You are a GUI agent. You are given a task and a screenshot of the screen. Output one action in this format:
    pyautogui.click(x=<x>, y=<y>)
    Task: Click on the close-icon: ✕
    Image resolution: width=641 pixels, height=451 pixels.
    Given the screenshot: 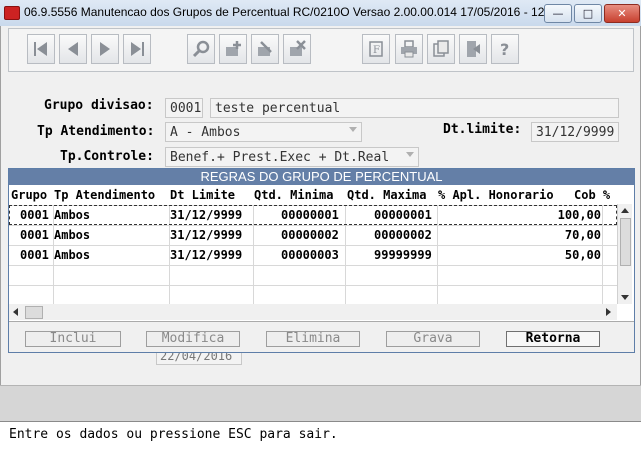 What is the action you would take?
    pyautogui.click(x=622, y=13)
    